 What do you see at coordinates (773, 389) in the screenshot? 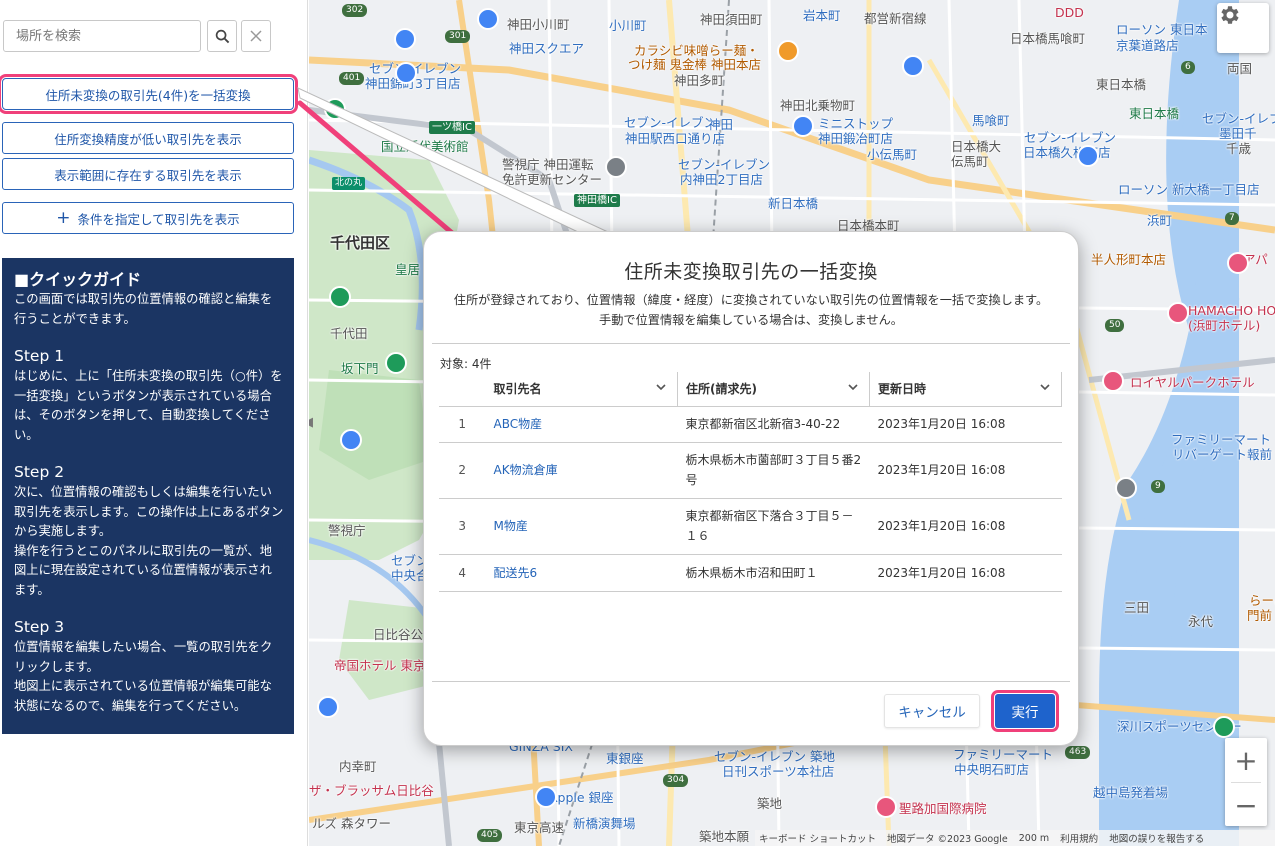
I see `column-header-address: 住所(請求先)` at bounding box center [773, 389].